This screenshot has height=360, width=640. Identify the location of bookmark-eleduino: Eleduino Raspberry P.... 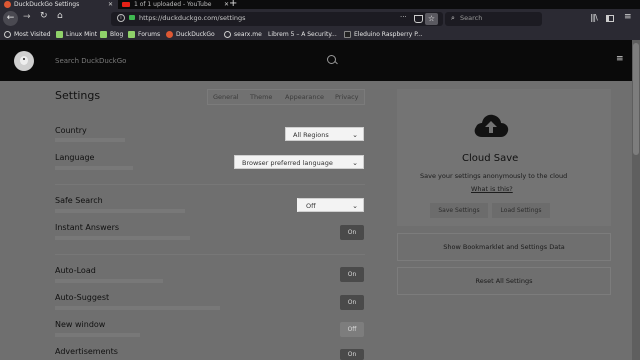
(383, 34).